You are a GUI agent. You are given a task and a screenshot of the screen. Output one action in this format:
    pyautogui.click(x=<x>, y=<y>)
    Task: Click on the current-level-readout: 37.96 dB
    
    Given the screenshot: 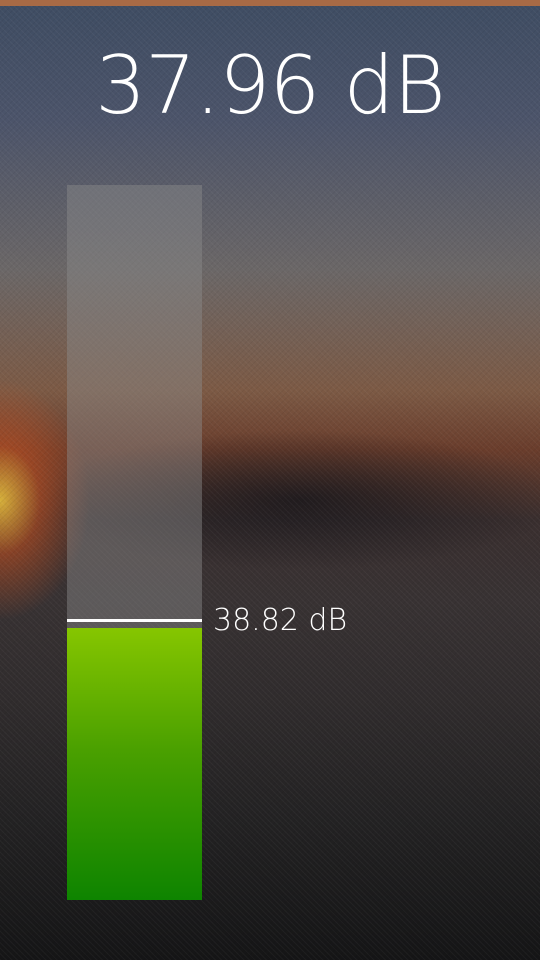 What is the action you would take?
    pyautogui.click(x=270, y=85)
    